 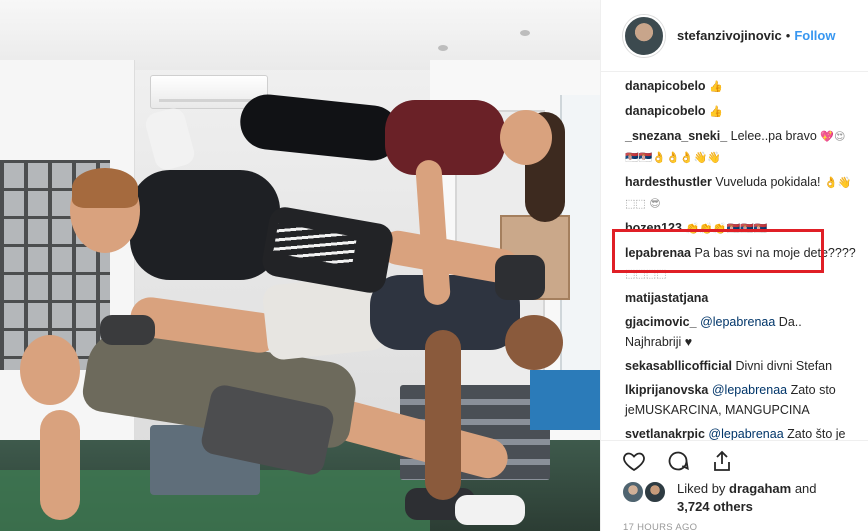 What do you see at coordinates (665, 433) in the screenshot?
I see `comment-username: svetlanakrpic` at bounding box center [665, 433].